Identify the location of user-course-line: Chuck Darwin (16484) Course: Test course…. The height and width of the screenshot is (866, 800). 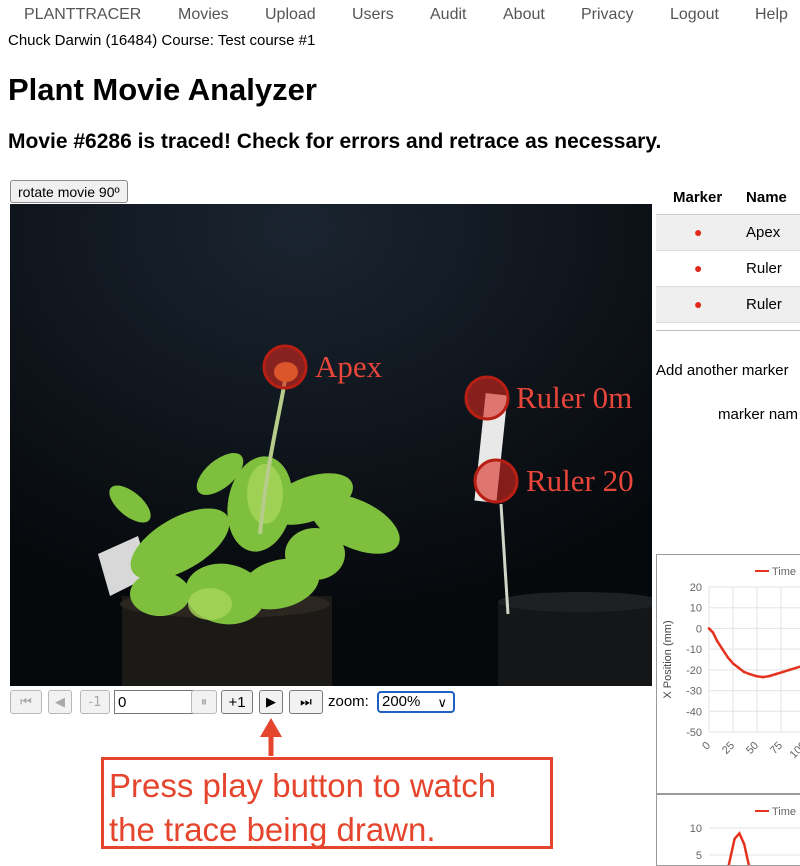
(162, 40).